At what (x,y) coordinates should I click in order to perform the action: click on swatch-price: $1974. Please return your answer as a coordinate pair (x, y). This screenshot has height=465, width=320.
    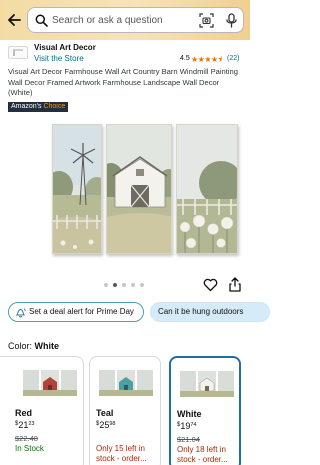
    Looking at the image, I should click on (186, 426).